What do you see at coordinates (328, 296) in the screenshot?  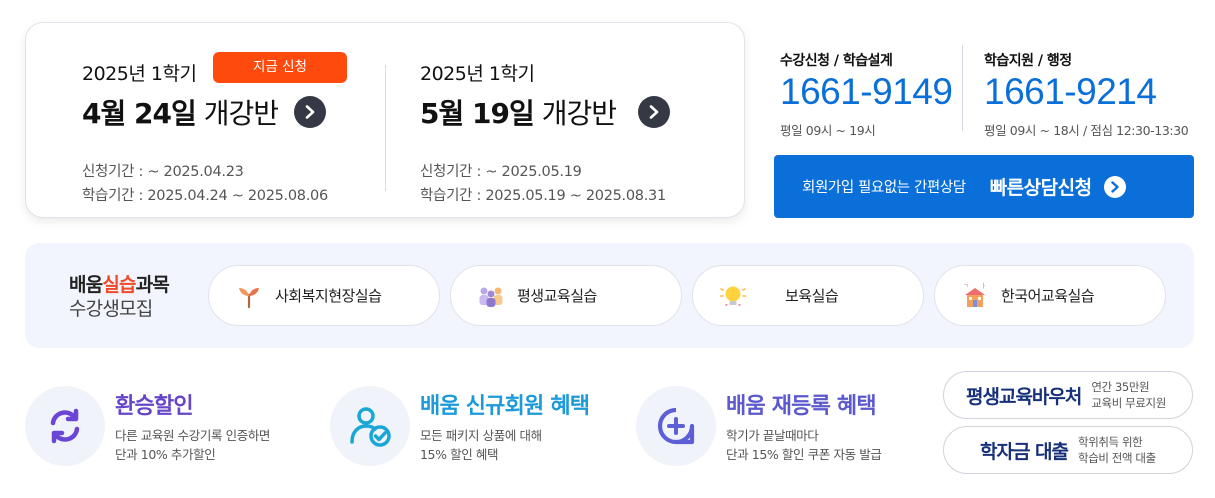 I see `pill-label: 사회복지현장실습` at bounding box center [328, 296].